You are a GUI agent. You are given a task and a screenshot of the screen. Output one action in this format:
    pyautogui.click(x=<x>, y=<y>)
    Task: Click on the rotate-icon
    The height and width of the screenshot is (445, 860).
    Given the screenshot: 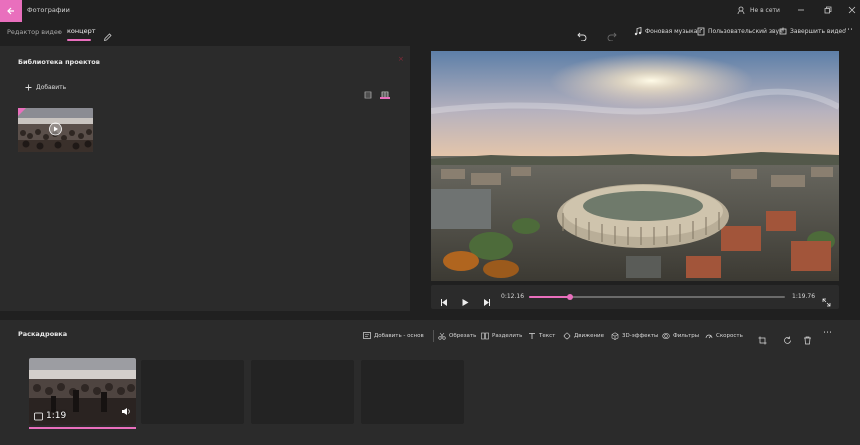 What is the action you would take?
    pyautogui.click(x=787, y=340)
    